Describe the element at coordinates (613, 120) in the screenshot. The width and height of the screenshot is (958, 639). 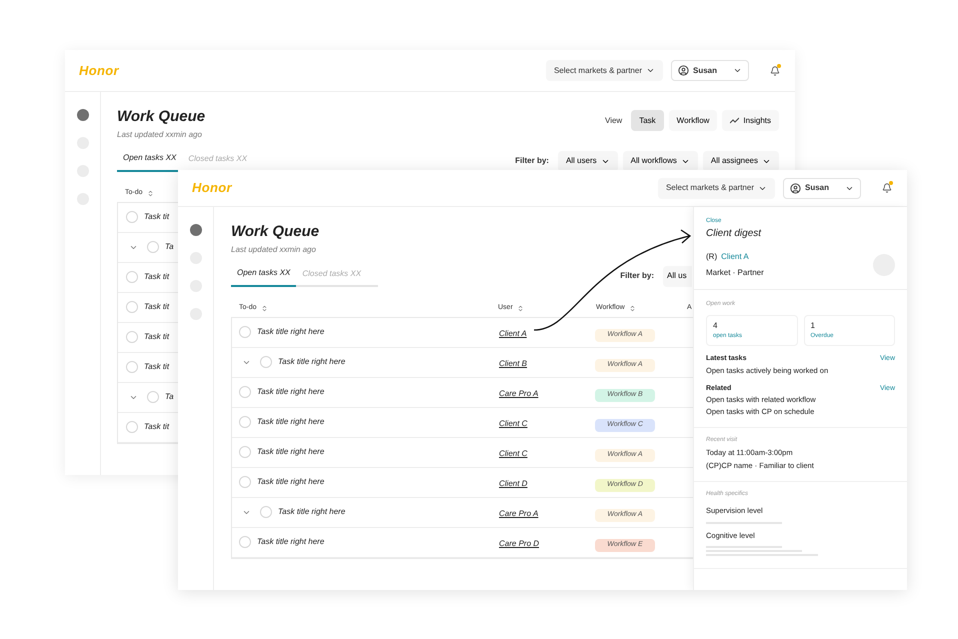
I see `view-label: View` at that location.